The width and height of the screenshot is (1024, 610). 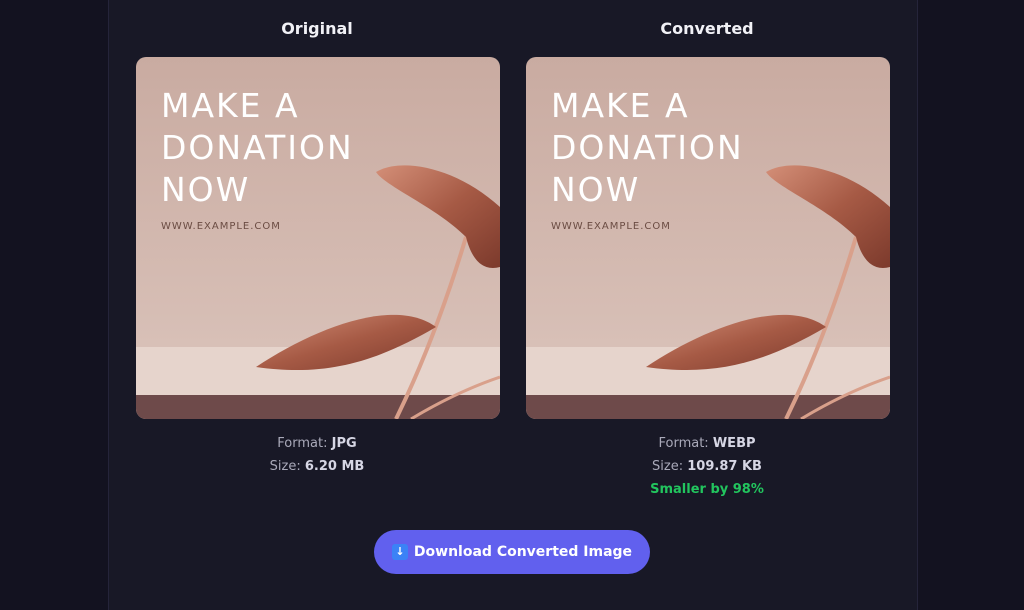 What do you see at coordinates (344, 443) in the screenshot?
I see `format-value: JPG` at bounding box center [344, 443].